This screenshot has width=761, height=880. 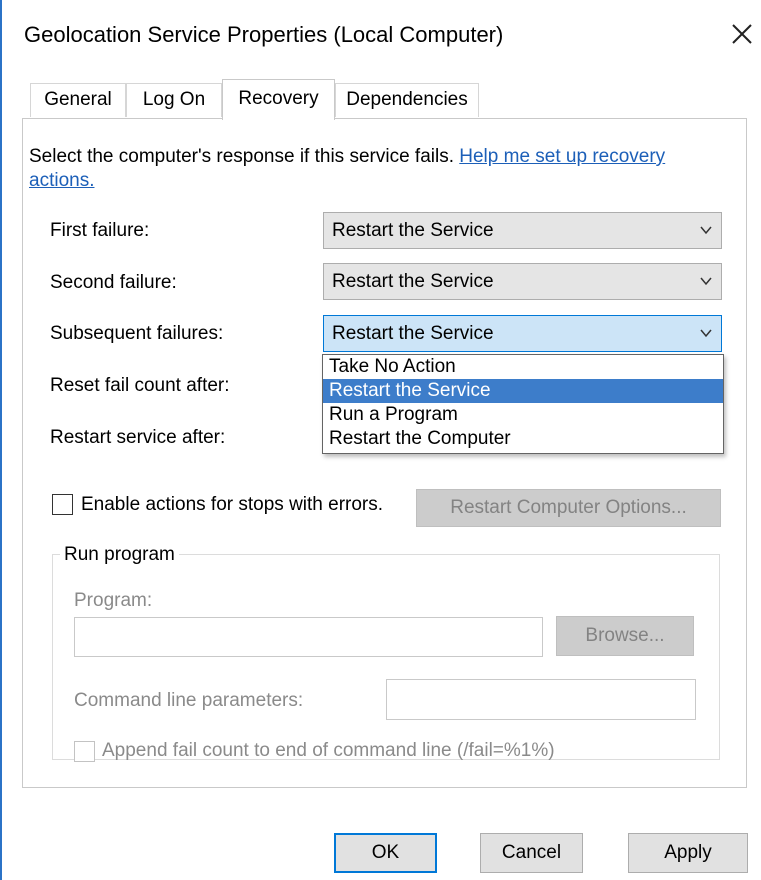 What do you see at coordinates (232, 504) in the screenshot?
I see `enable-actions-label: Enable actions for stops with errors.` at bounding box center [232, 504].